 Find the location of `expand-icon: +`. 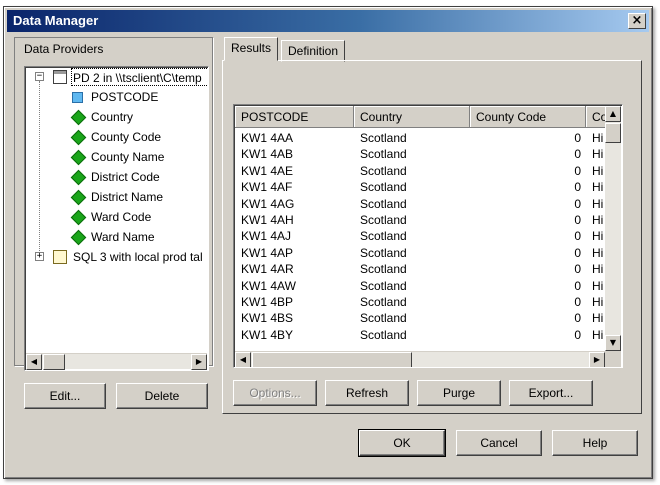

expand-icon: + is located at coordinates (39, 256).